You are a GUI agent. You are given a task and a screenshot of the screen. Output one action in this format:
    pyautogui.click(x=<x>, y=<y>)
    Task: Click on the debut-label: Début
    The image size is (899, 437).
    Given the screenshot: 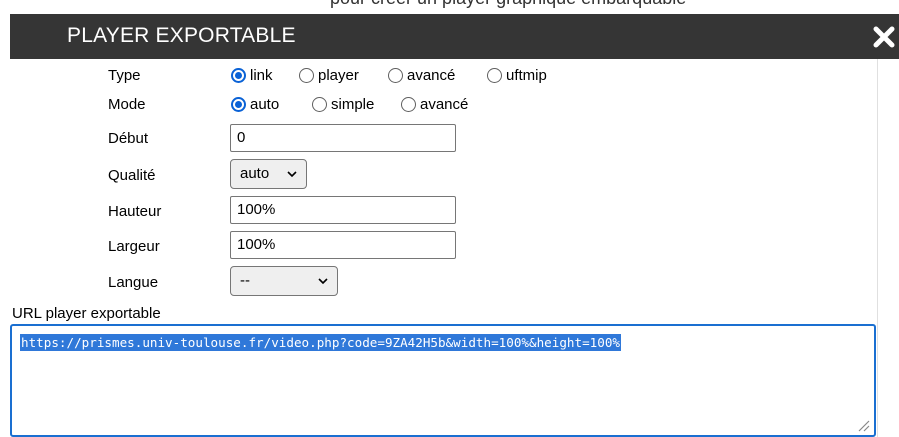 What is the action you would take?
    pyautogui.click(x=128, y=138)
    